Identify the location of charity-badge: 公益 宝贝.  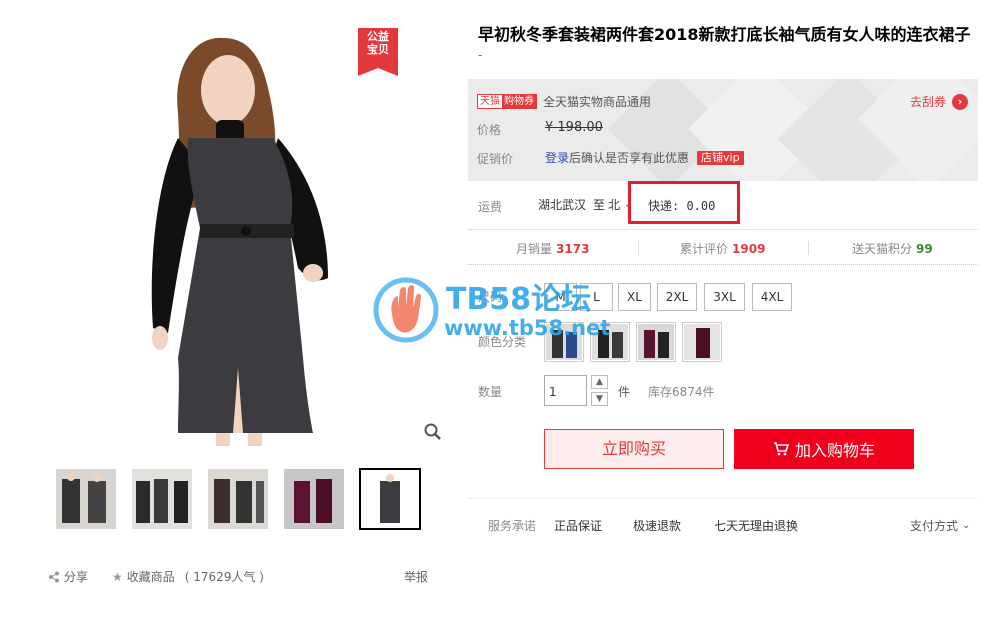
(378, 52).